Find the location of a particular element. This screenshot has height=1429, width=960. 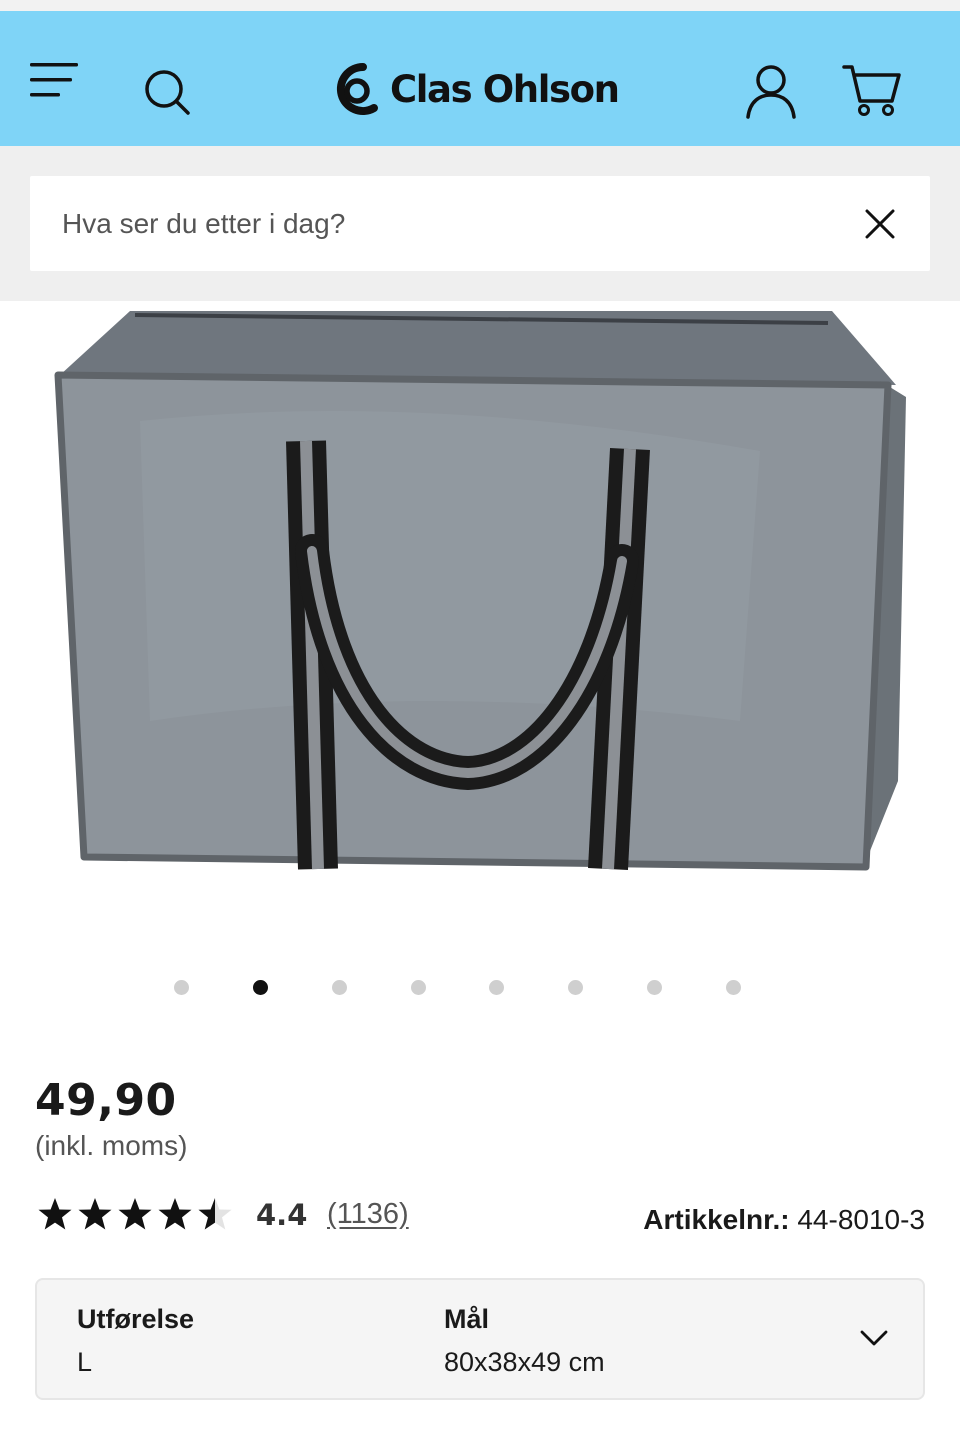

search-icon is located at coordinates (167, 92).